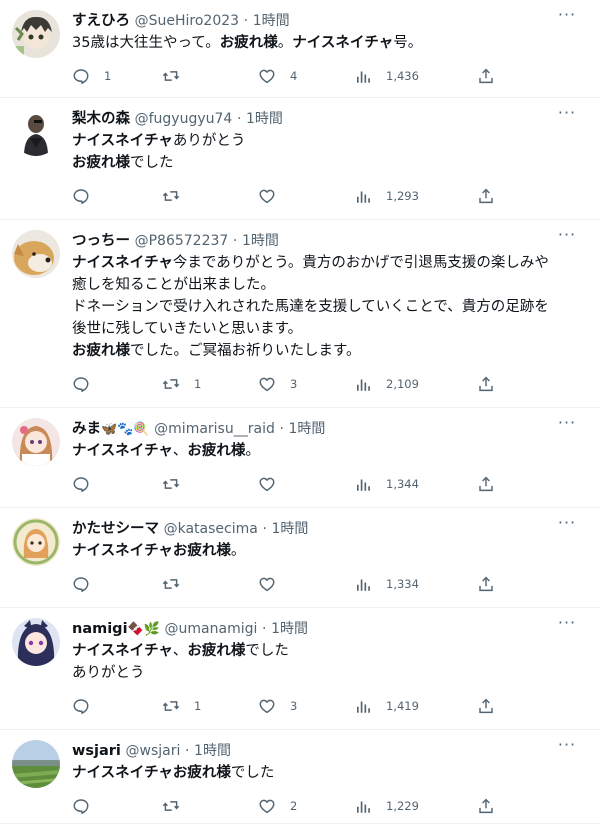 The image size is (600, 824). Describe the element at coordinates (91, 76) in the screenshot. I see `reply-button: 1` at that location.